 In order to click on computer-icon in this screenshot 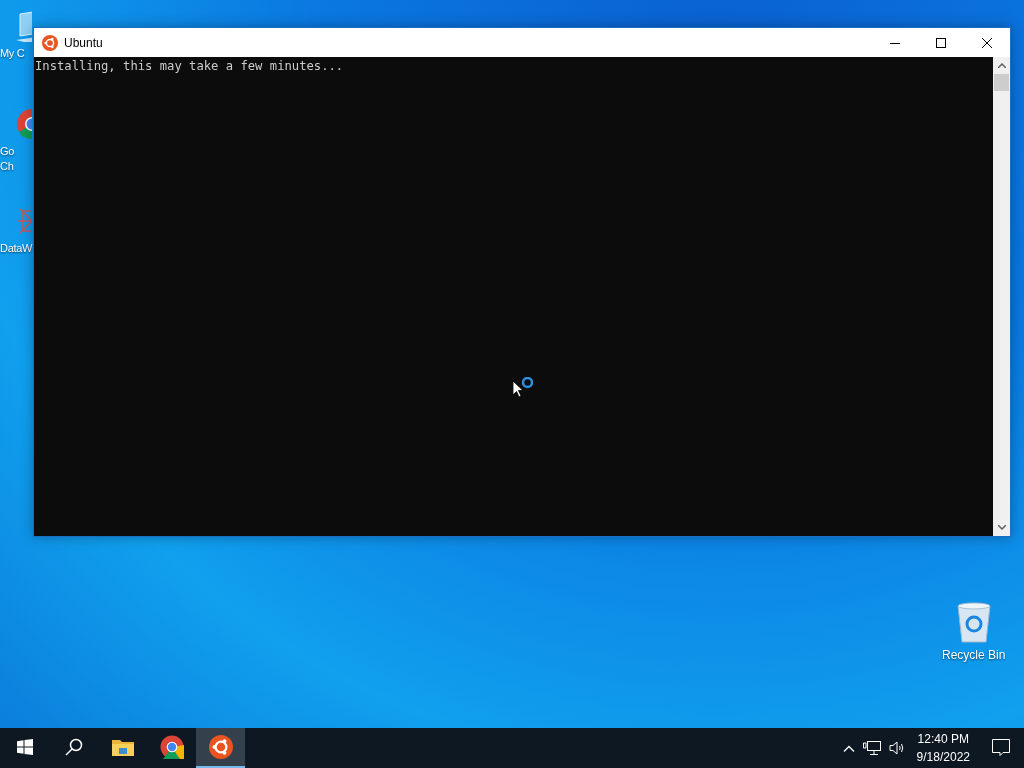, I will do `click(24, 26)`.